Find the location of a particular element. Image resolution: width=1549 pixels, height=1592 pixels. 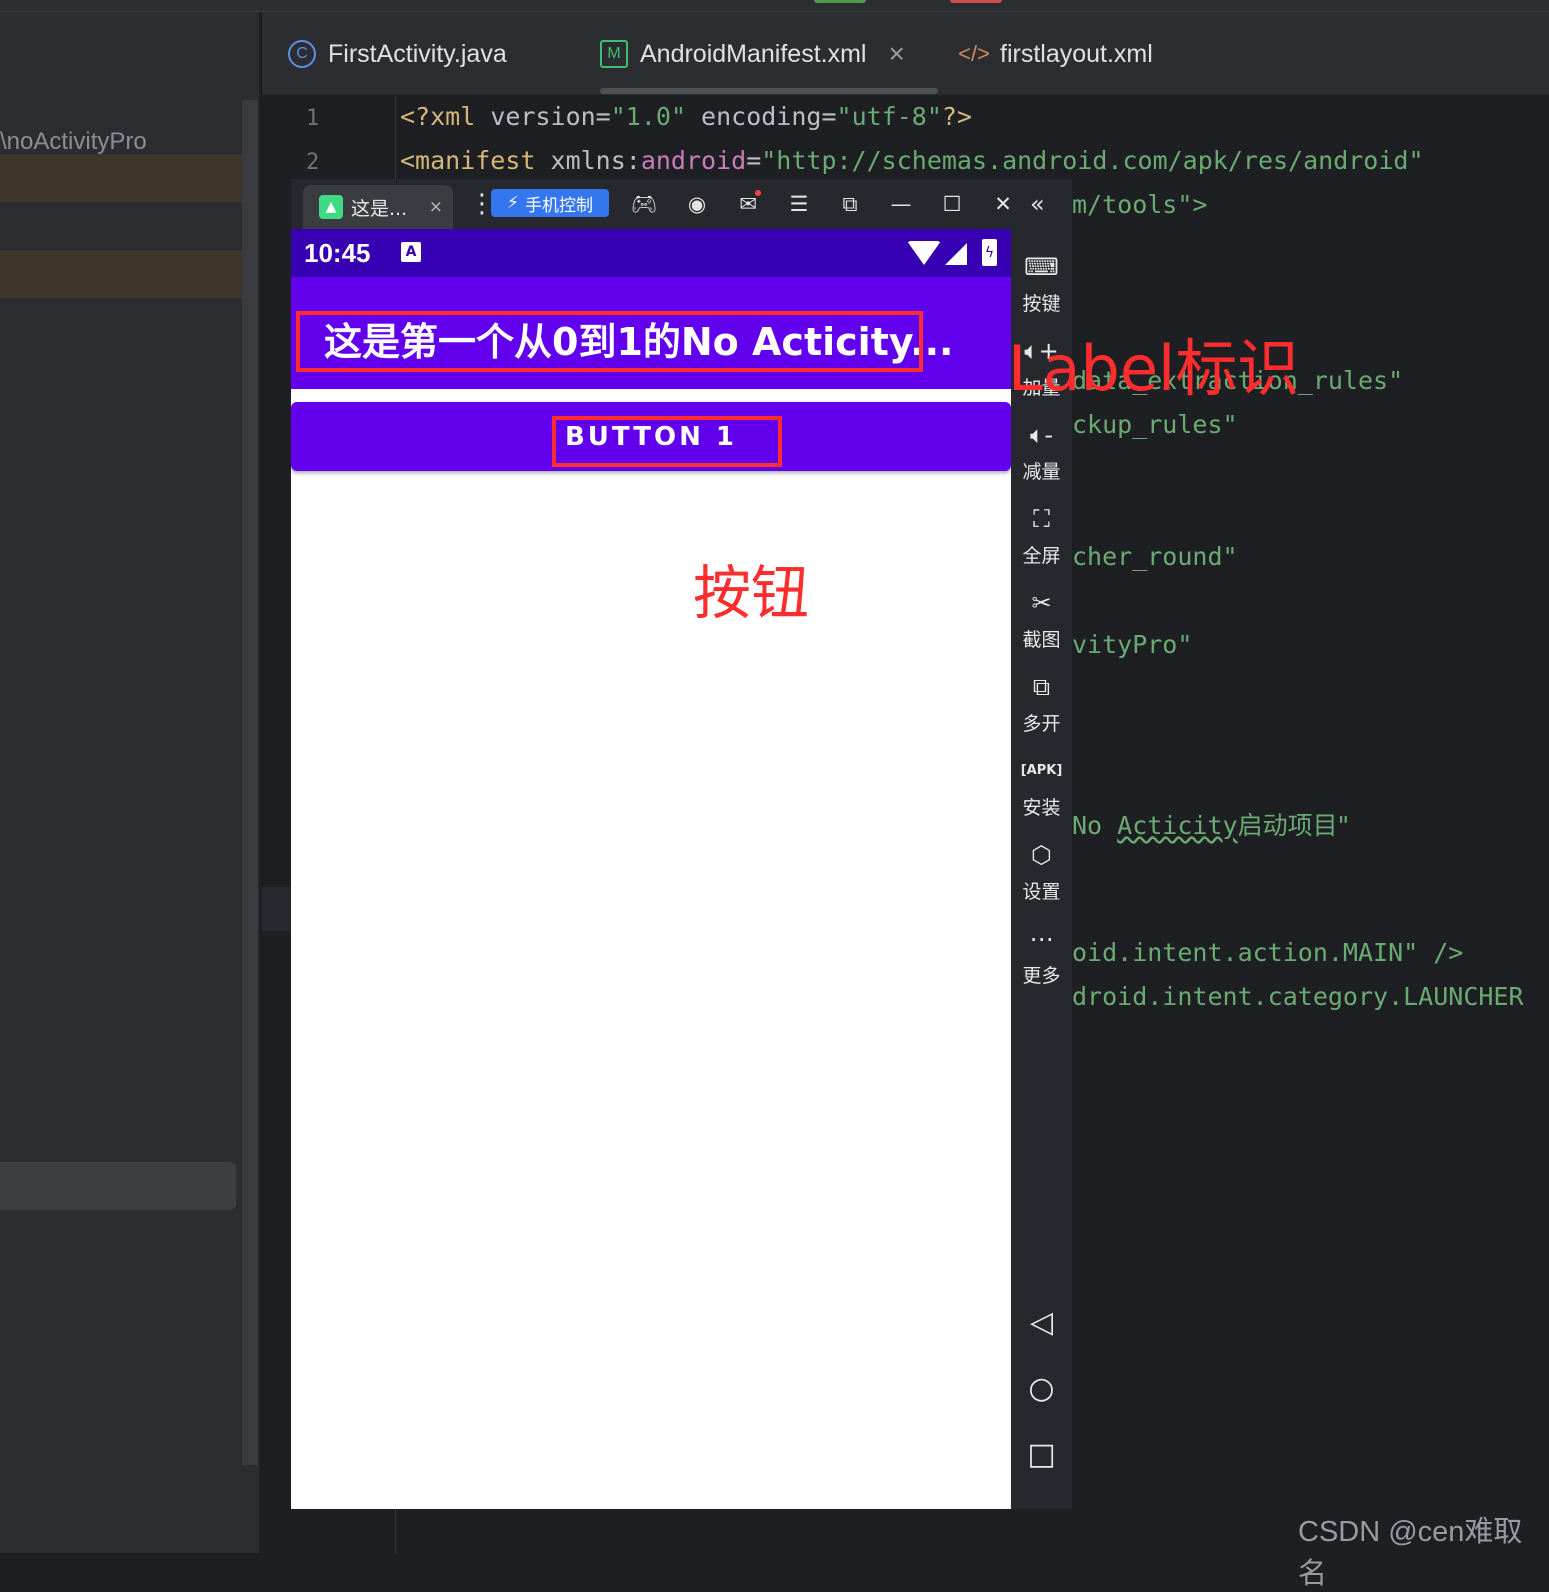

apk-install-icon: [APK] is located at coordinates (1041, 770).